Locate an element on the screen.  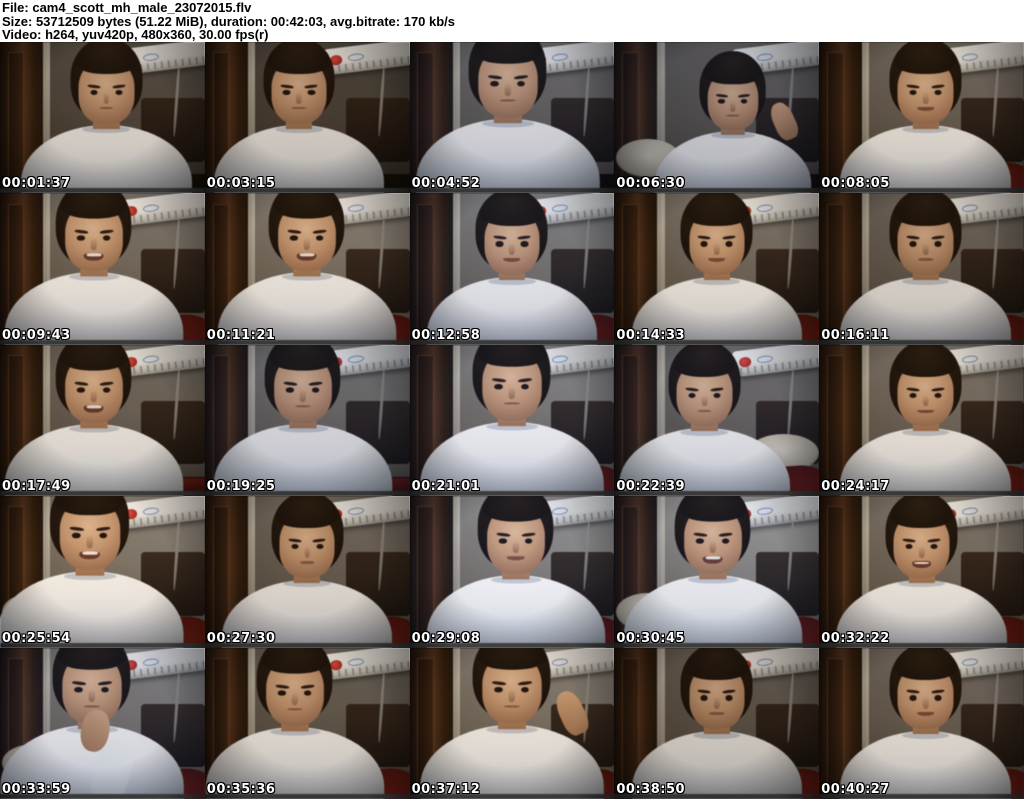
timestamp-overlay: 00:30:45 is located at coordinates (651, 638).